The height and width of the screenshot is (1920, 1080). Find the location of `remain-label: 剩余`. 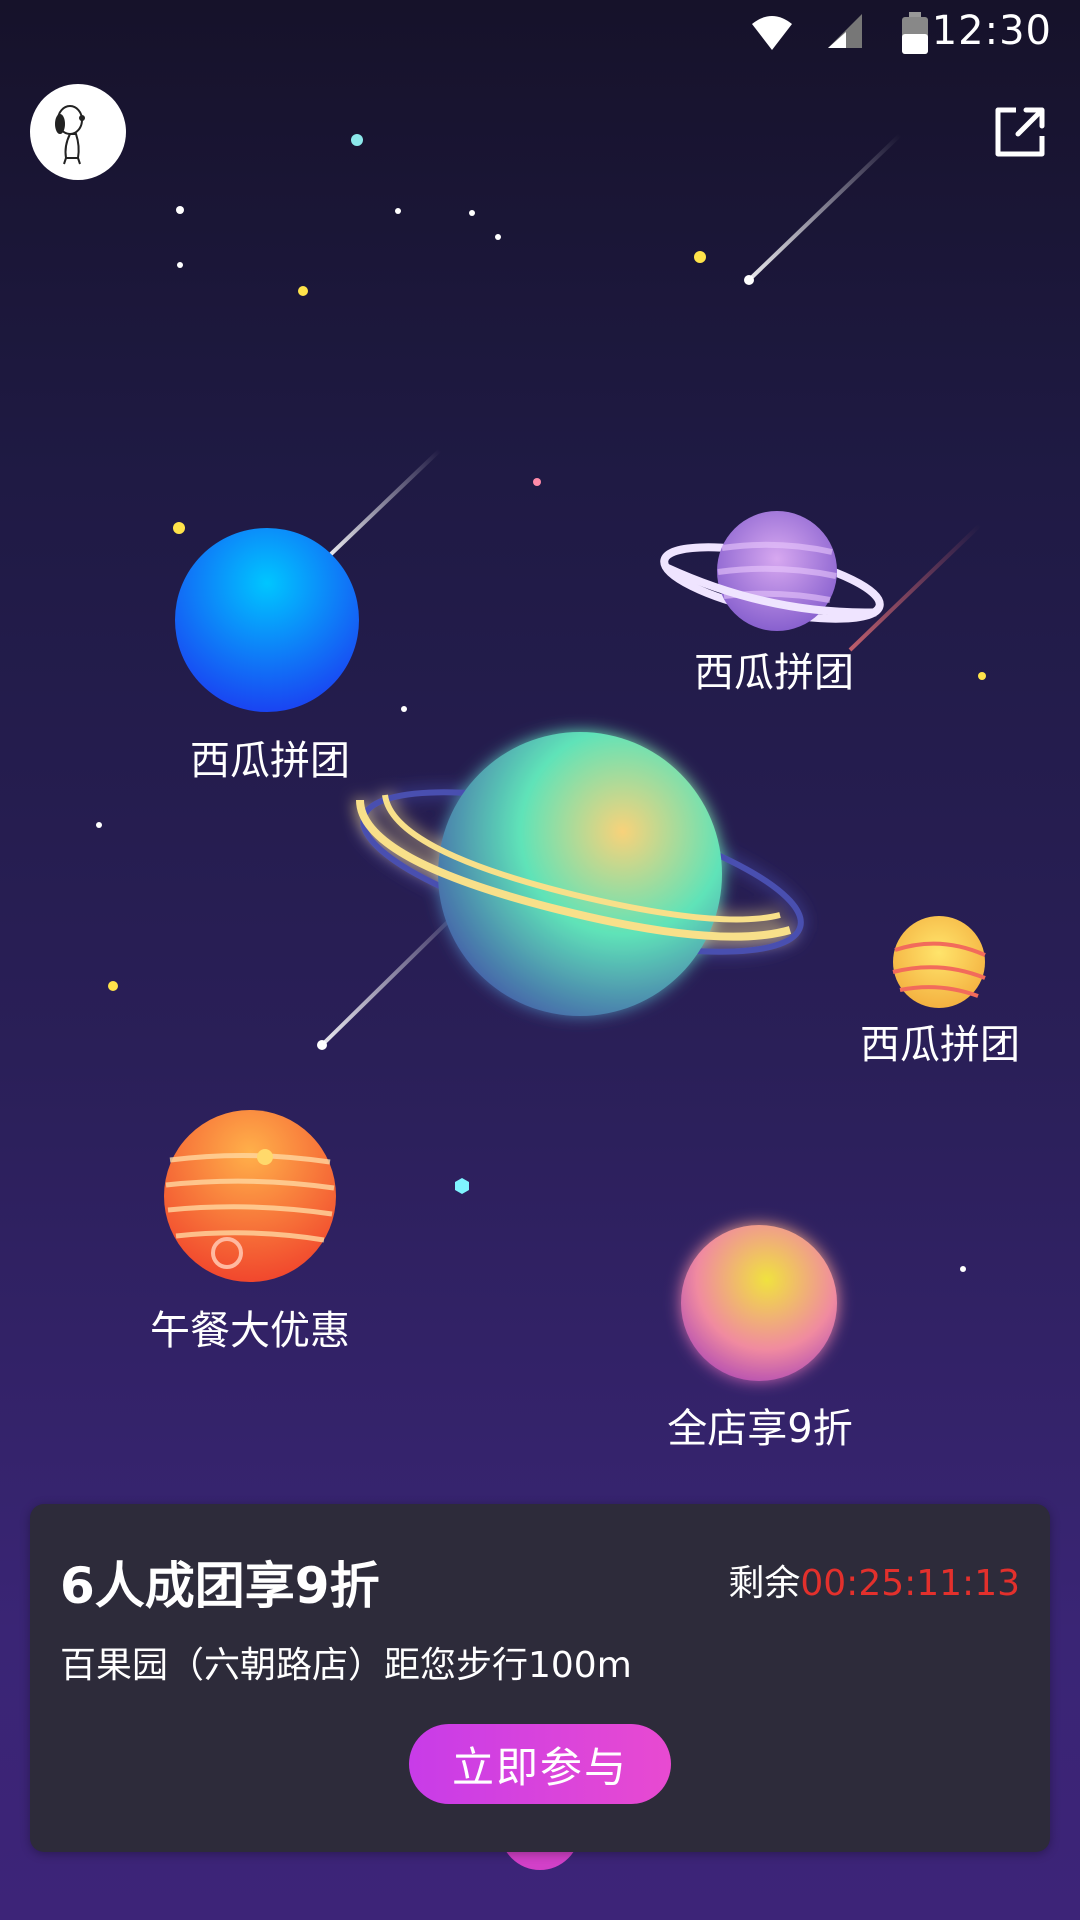

remain-label: 剩余 is located at coordinates (764, 1583).